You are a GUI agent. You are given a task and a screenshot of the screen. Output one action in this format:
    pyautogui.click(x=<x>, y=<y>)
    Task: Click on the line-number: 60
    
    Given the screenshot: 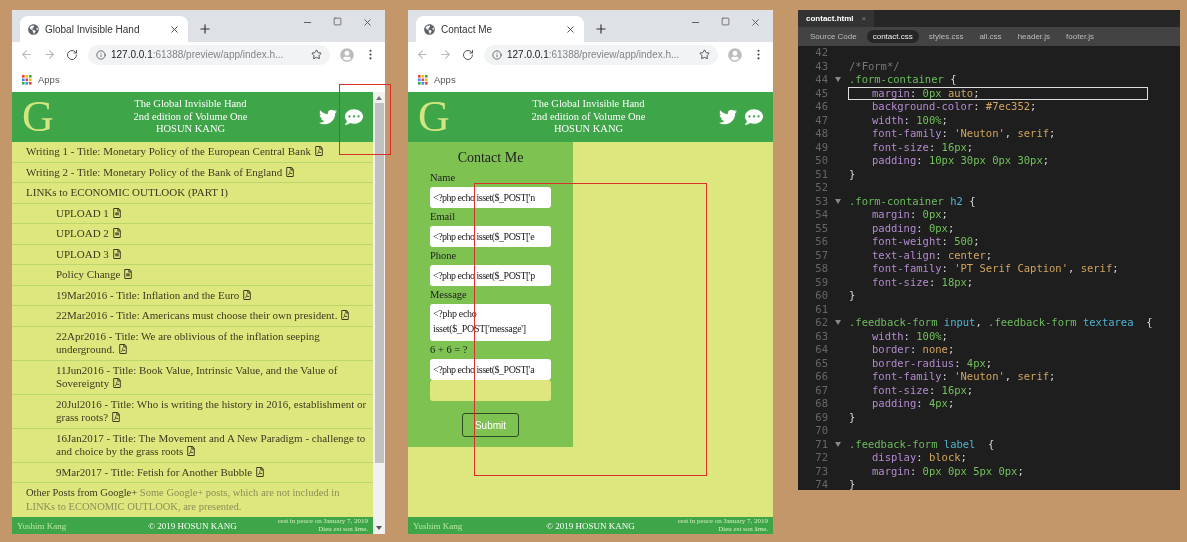 What is the action you would take?
    pyautogui.click(x=821, y=296)
    